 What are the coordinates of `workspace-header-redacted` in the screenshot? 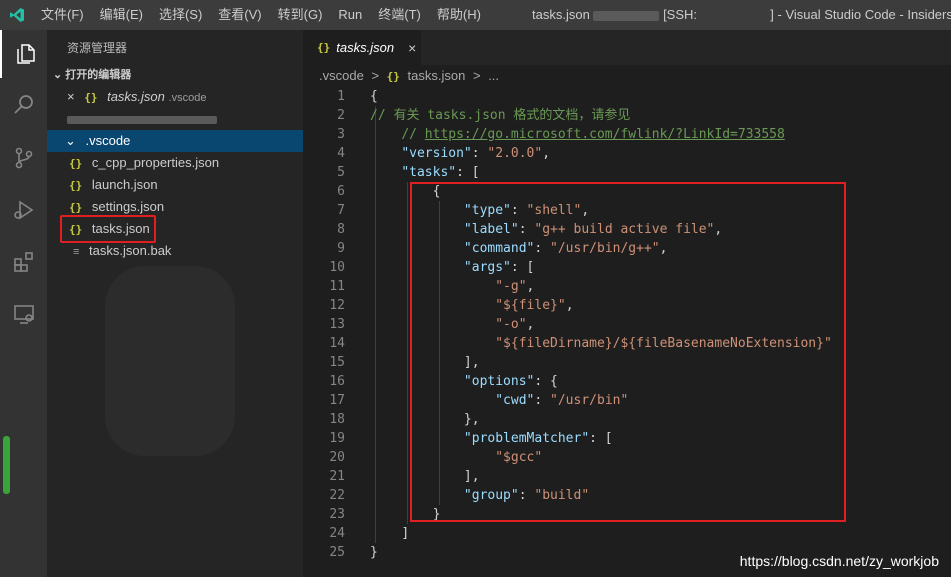 It's located at (175, 119).